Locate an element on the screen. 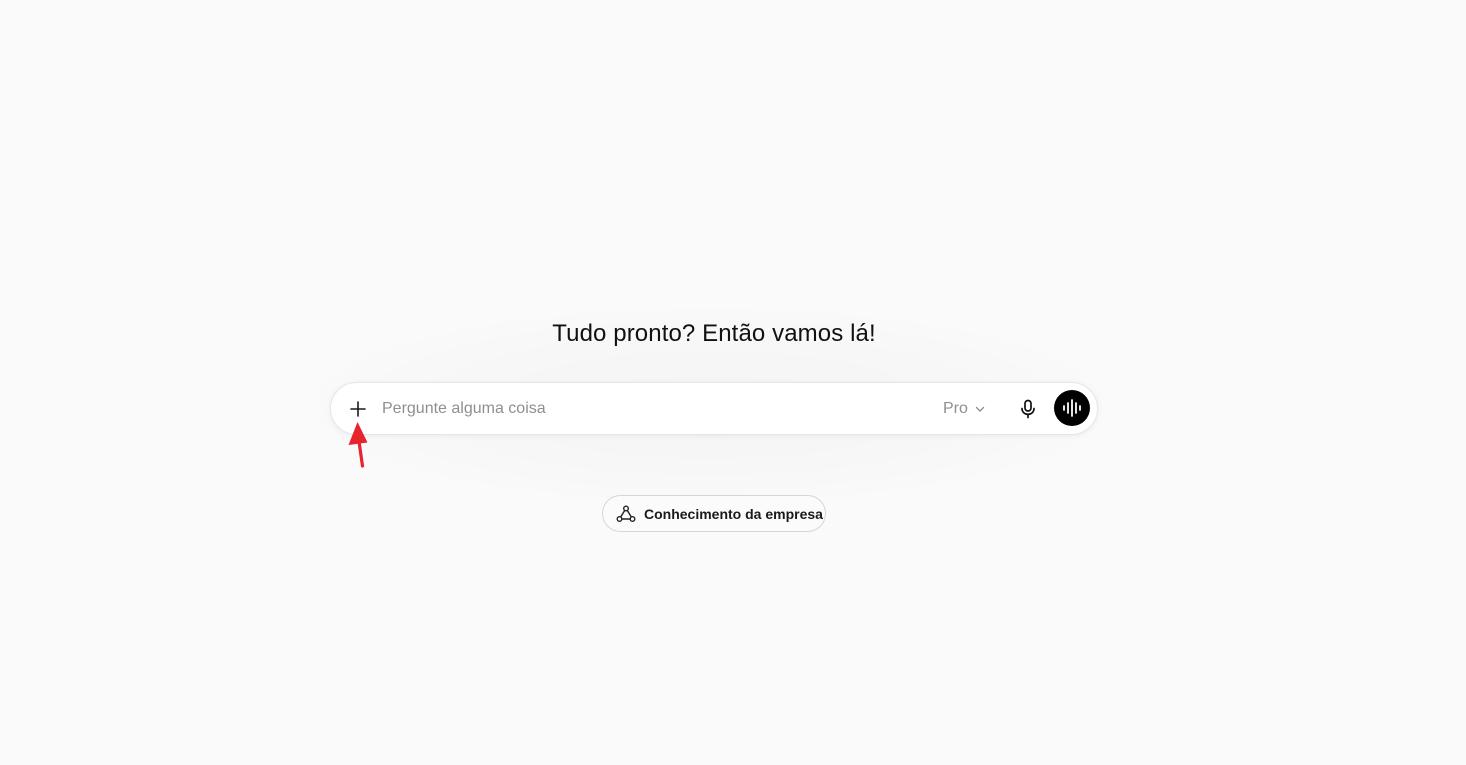 The image size is (1466, 765). plus-icon is located at coordinates (358, 409).